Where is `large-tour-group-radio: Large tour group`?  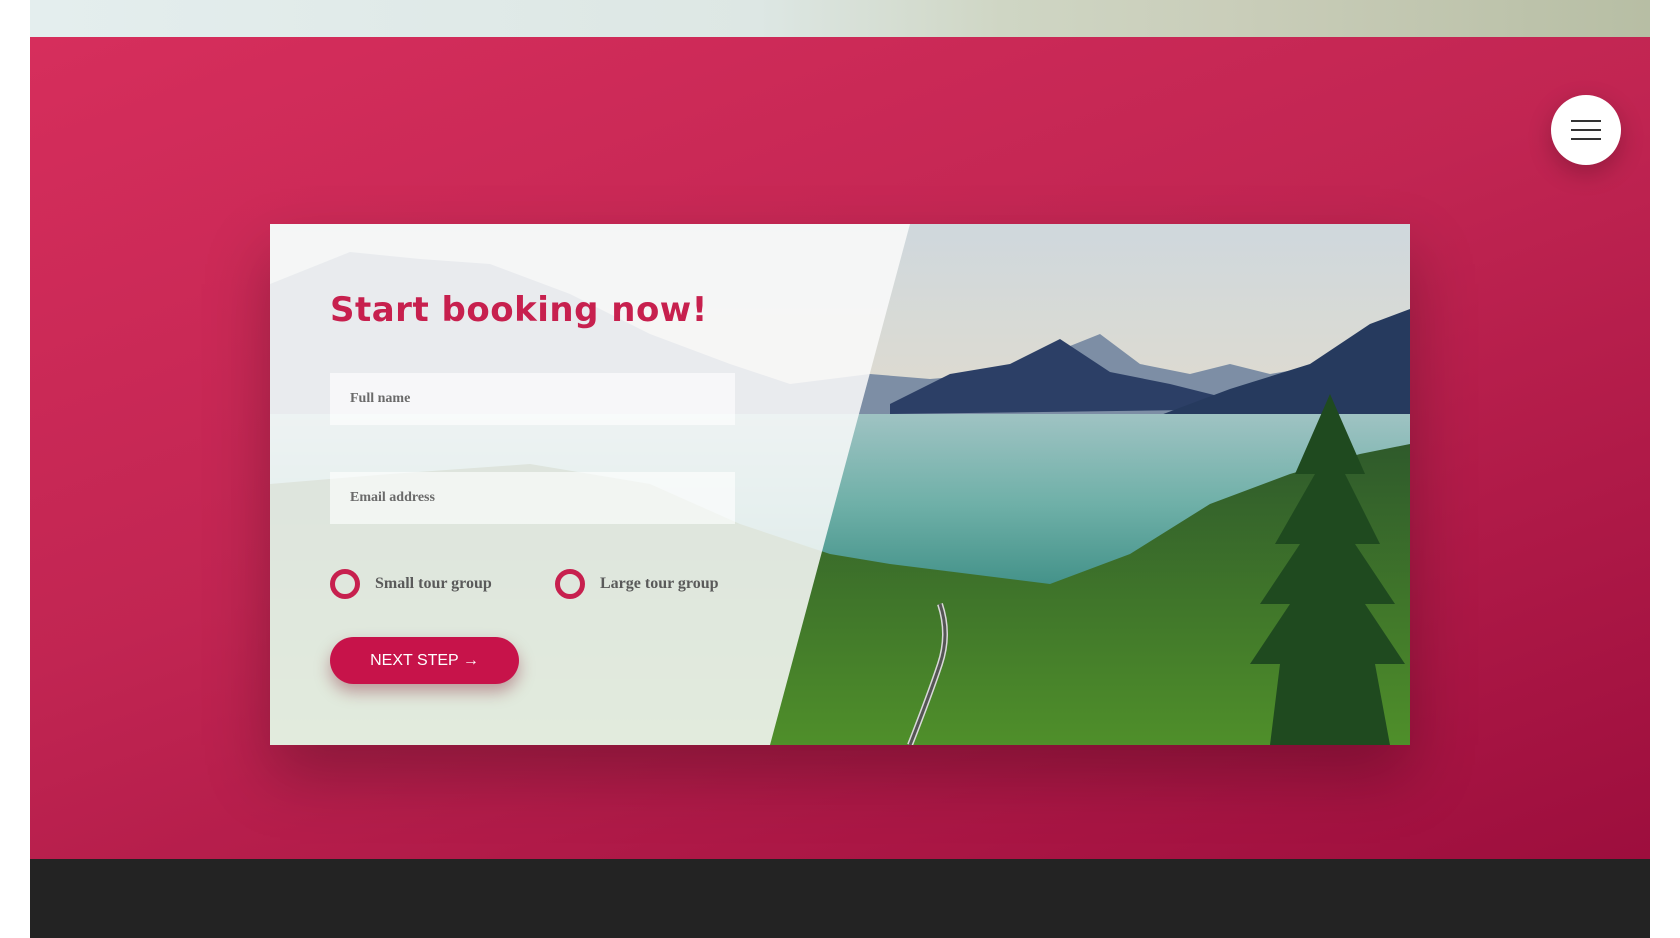
large-tour-group-radio: Large tour group is located at coordinates (637, 584).